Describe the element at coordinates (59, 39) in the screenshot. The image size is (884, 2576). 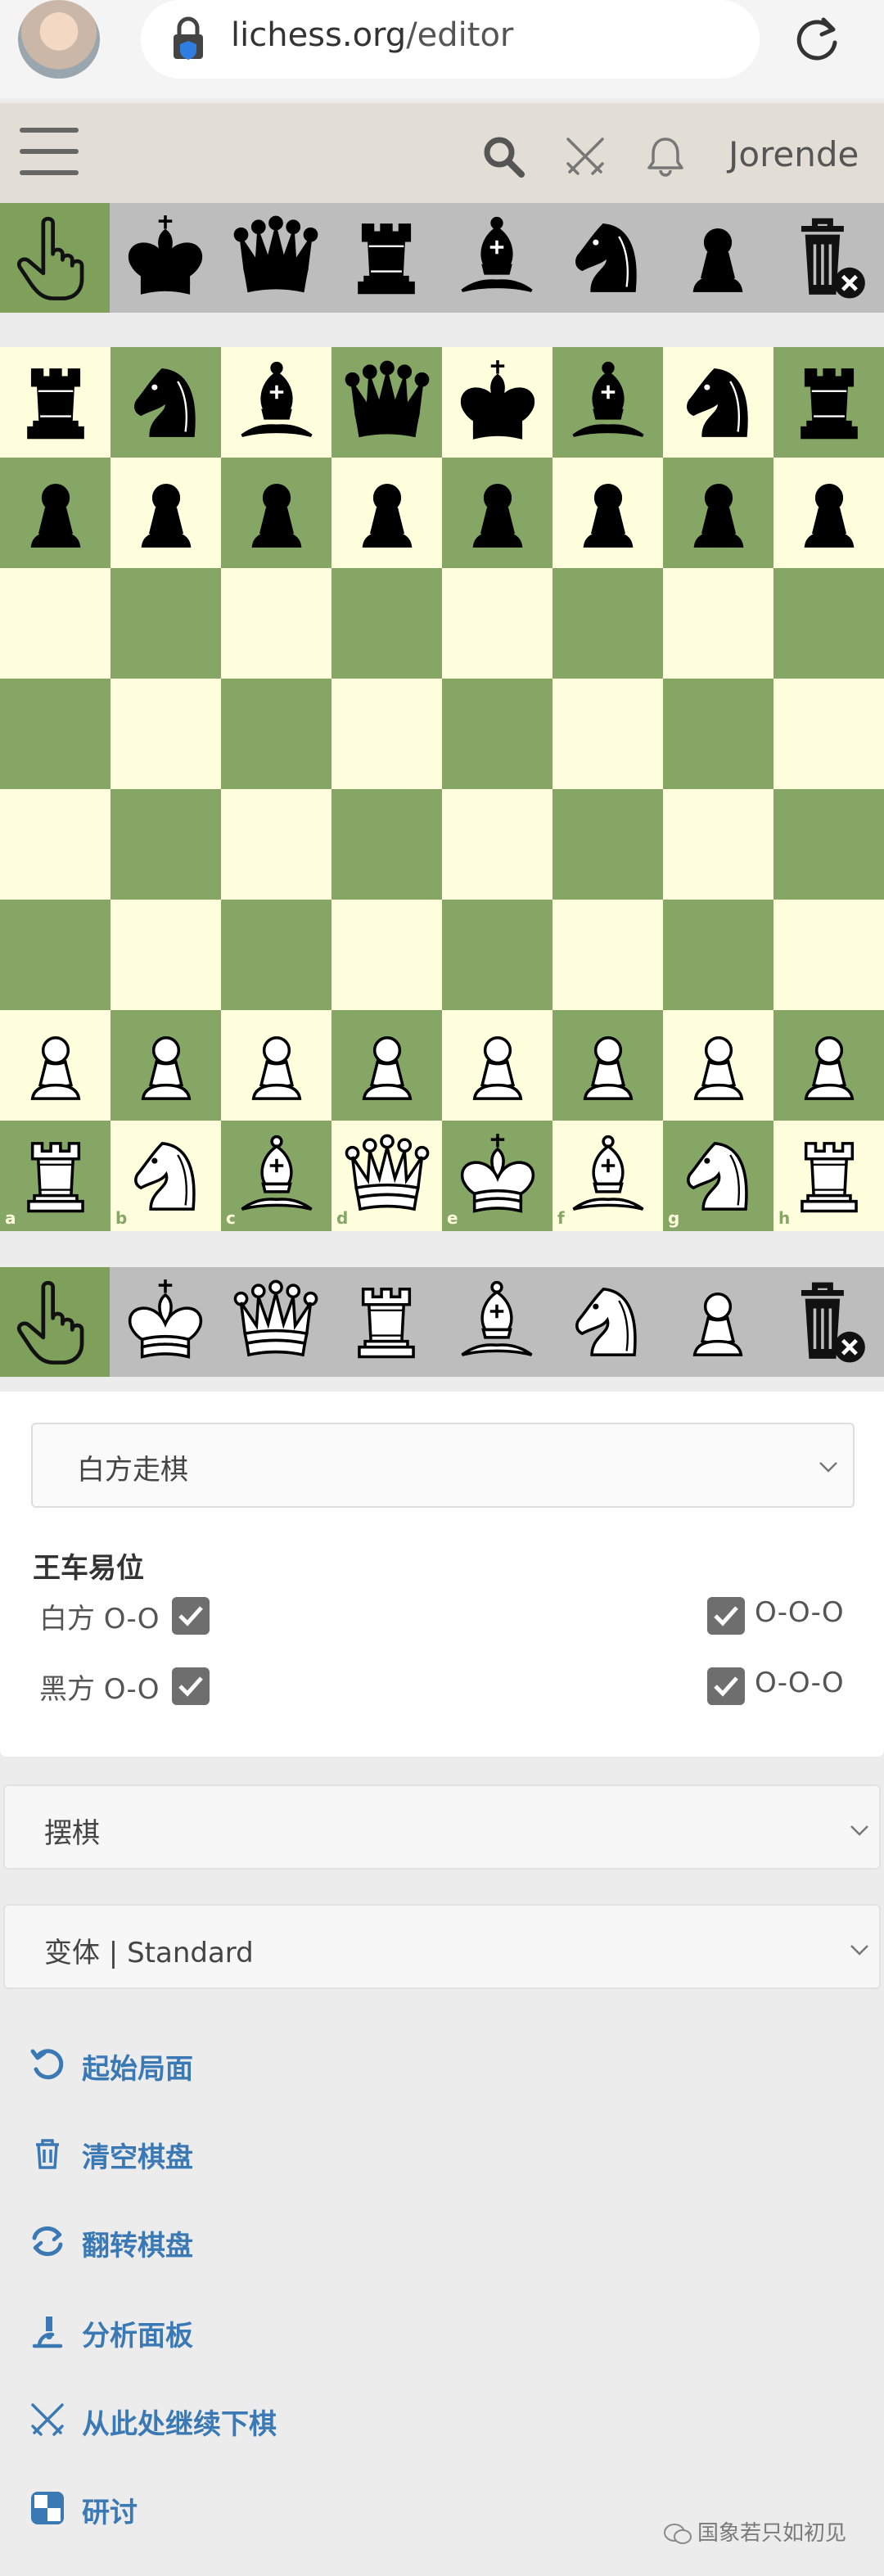
I see `profile-avatar` at that location.